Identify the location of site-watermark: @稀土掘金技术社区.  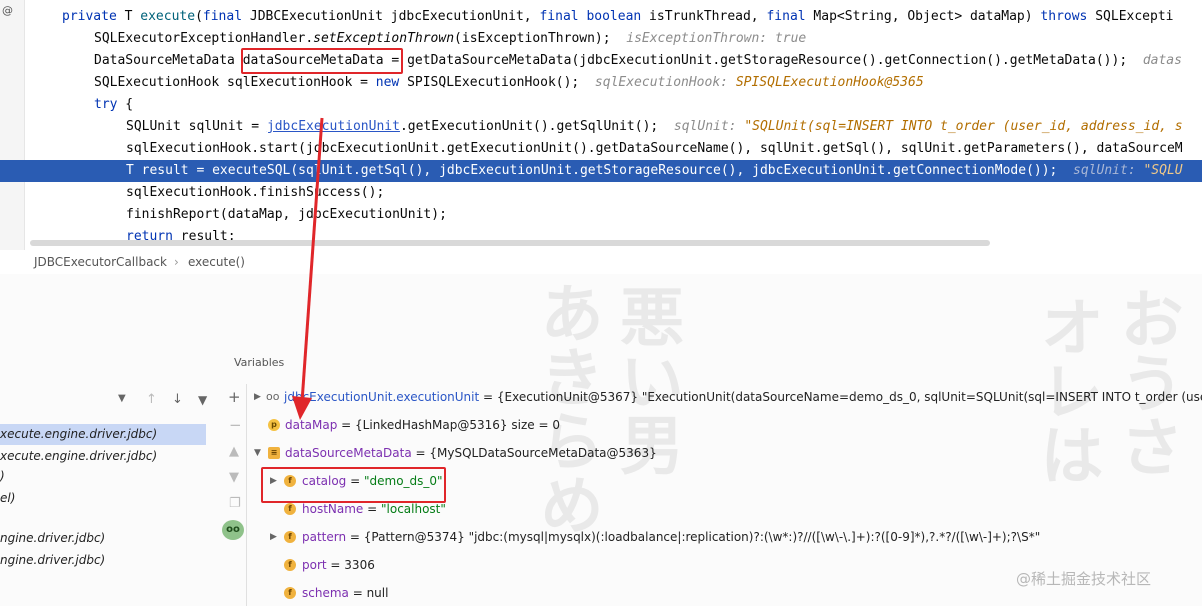
(1084, 579).